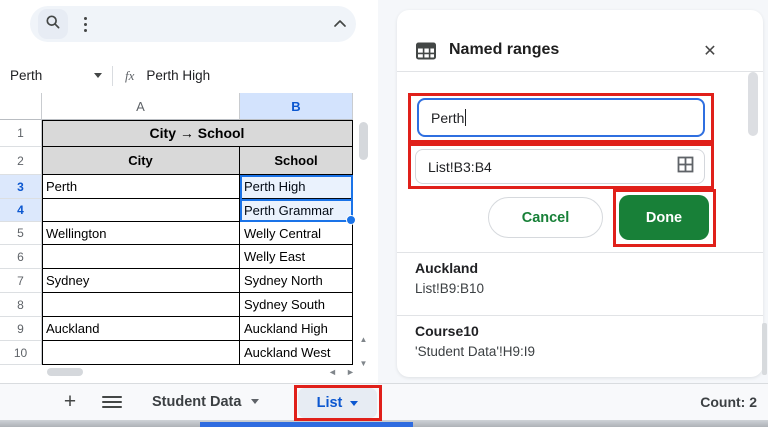  What do you see at coordinates (448, 117) in the screenshot?
I see `range-name-value: Perth` at bounding box center [448, 117].